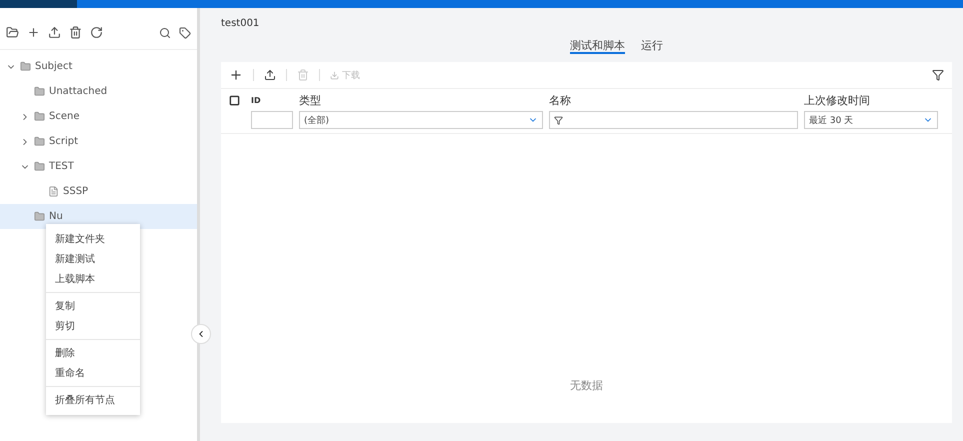 The width and height of the screenshot is (963, 441). What do you see at coordinates (652, 46) in the screenshot?
I see `tab: 运行` at bounding box center [652, 46].